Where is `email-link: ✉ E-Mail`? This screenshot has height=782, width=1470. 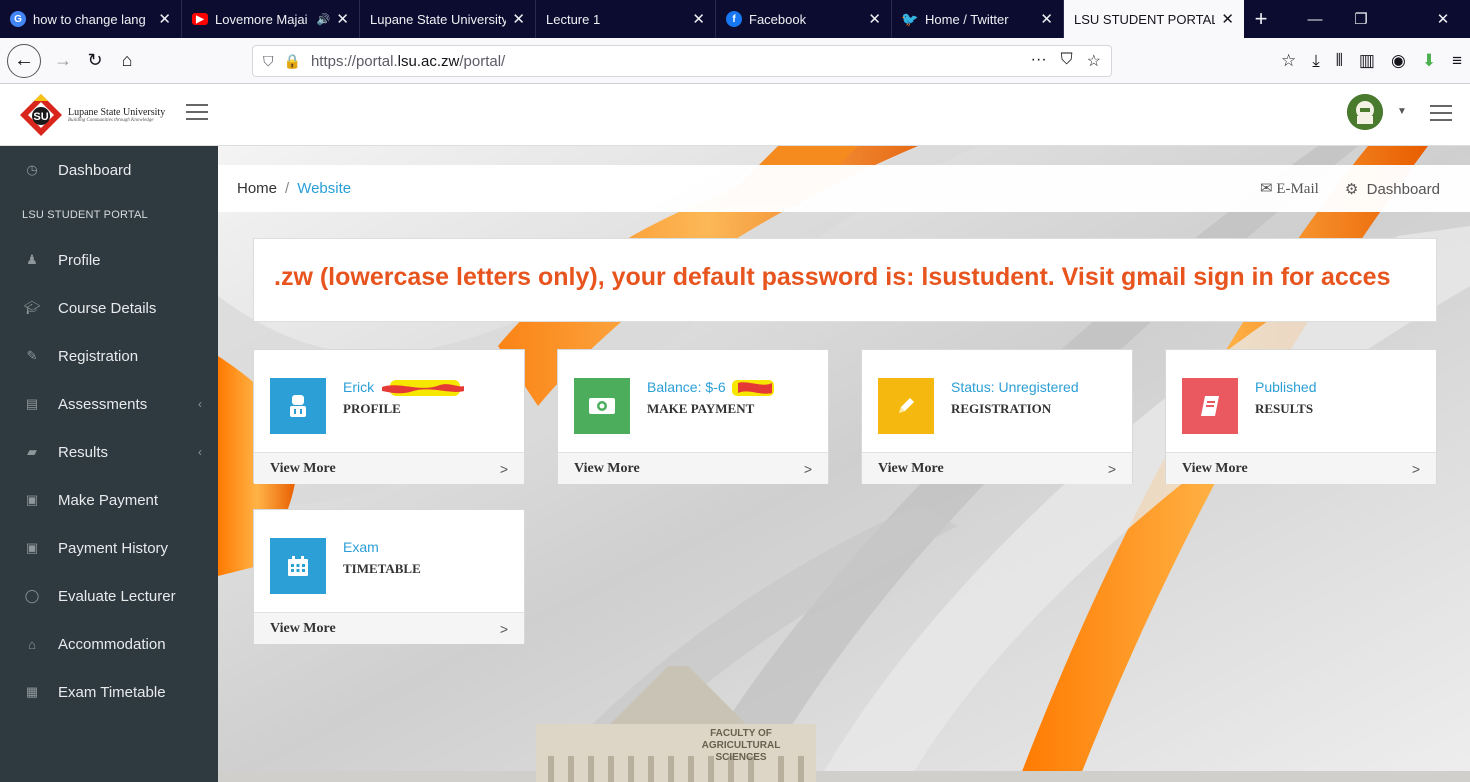 email-link: ✉ E-Mail is located at coordinates (1289, 188).